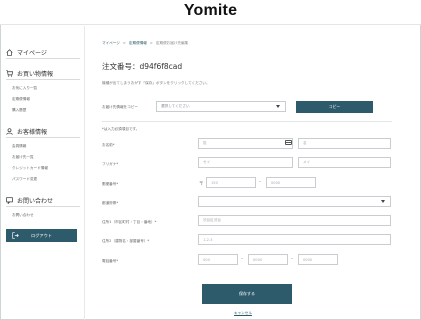 This screenshot has height=320, width=421. I want to click on page-hint: 機種が出てしまうおがす「保存」ボタンをクリックしてください。, so click(156, 83).